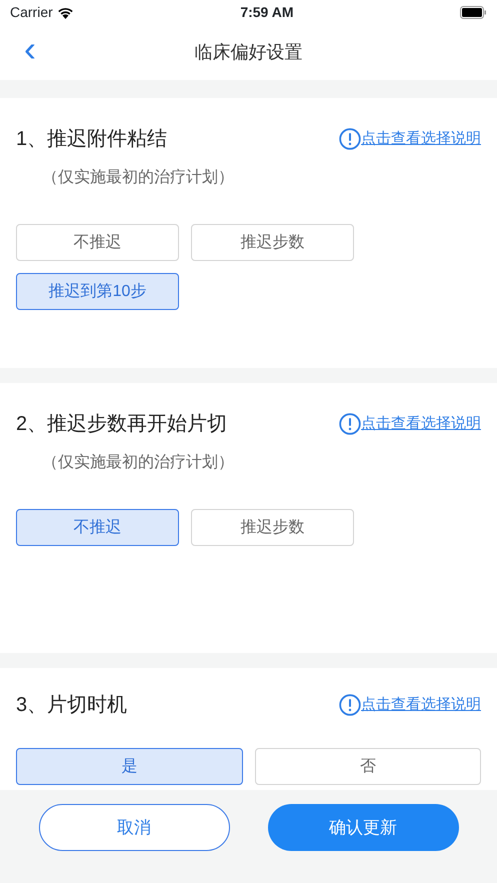 This screenshot has height=883, width=497. I want to click on confirm-button: 确认更新, so click(363, 827).